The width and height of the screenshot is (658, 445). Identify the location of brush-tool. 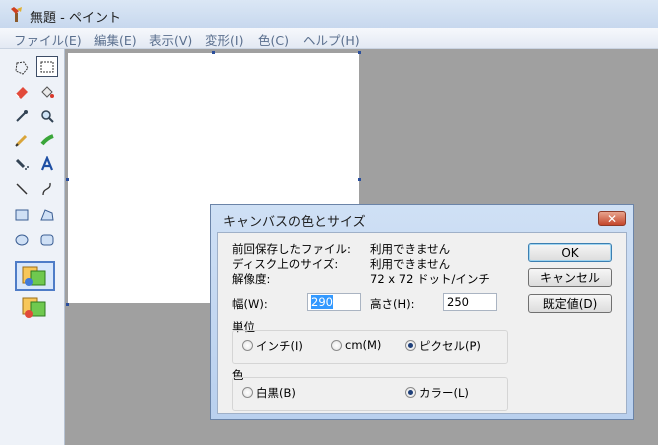
(47, 139).